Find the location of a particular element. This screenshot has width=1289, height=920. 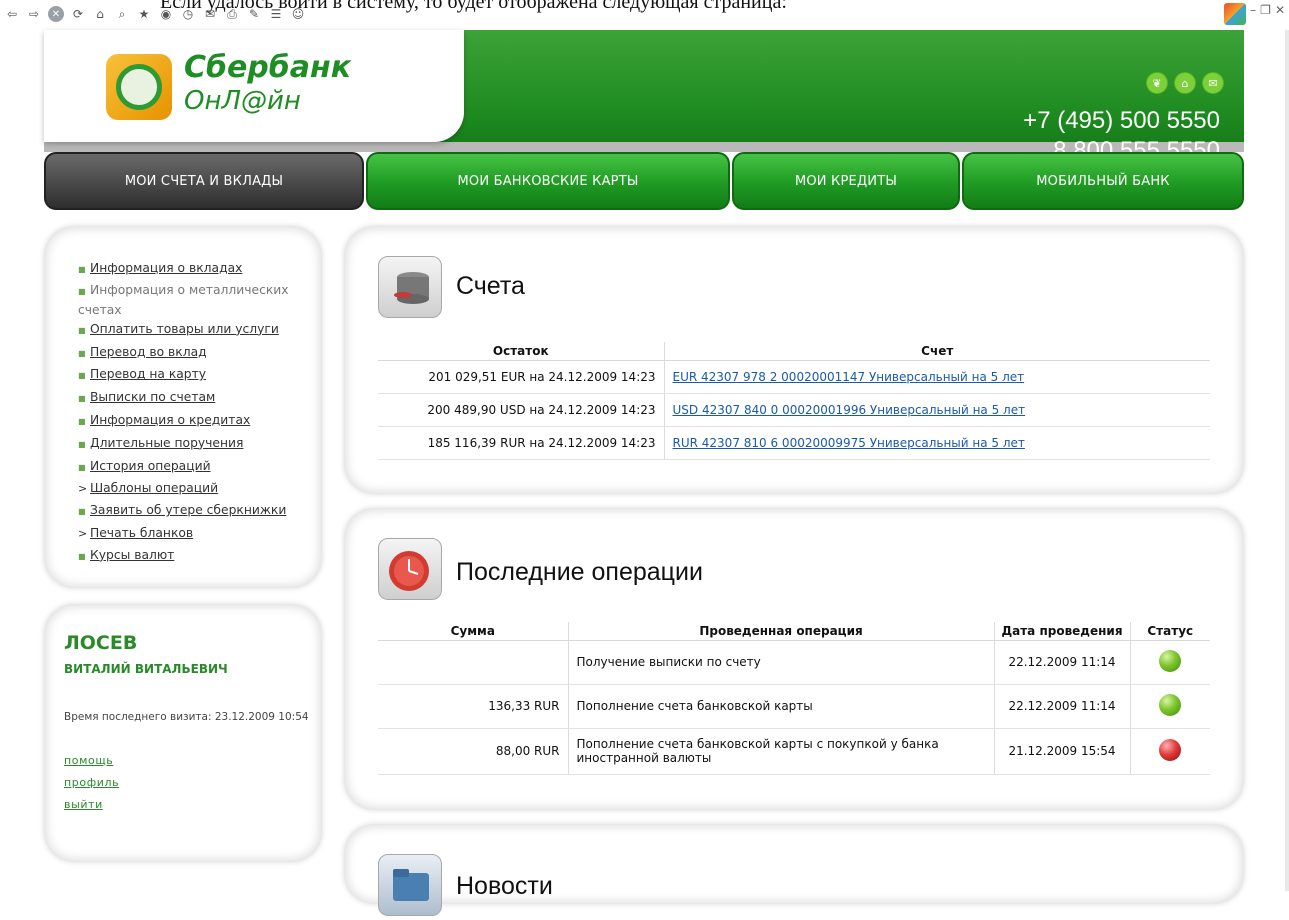

news-panel: Новости is located at coordinates (794, 870).